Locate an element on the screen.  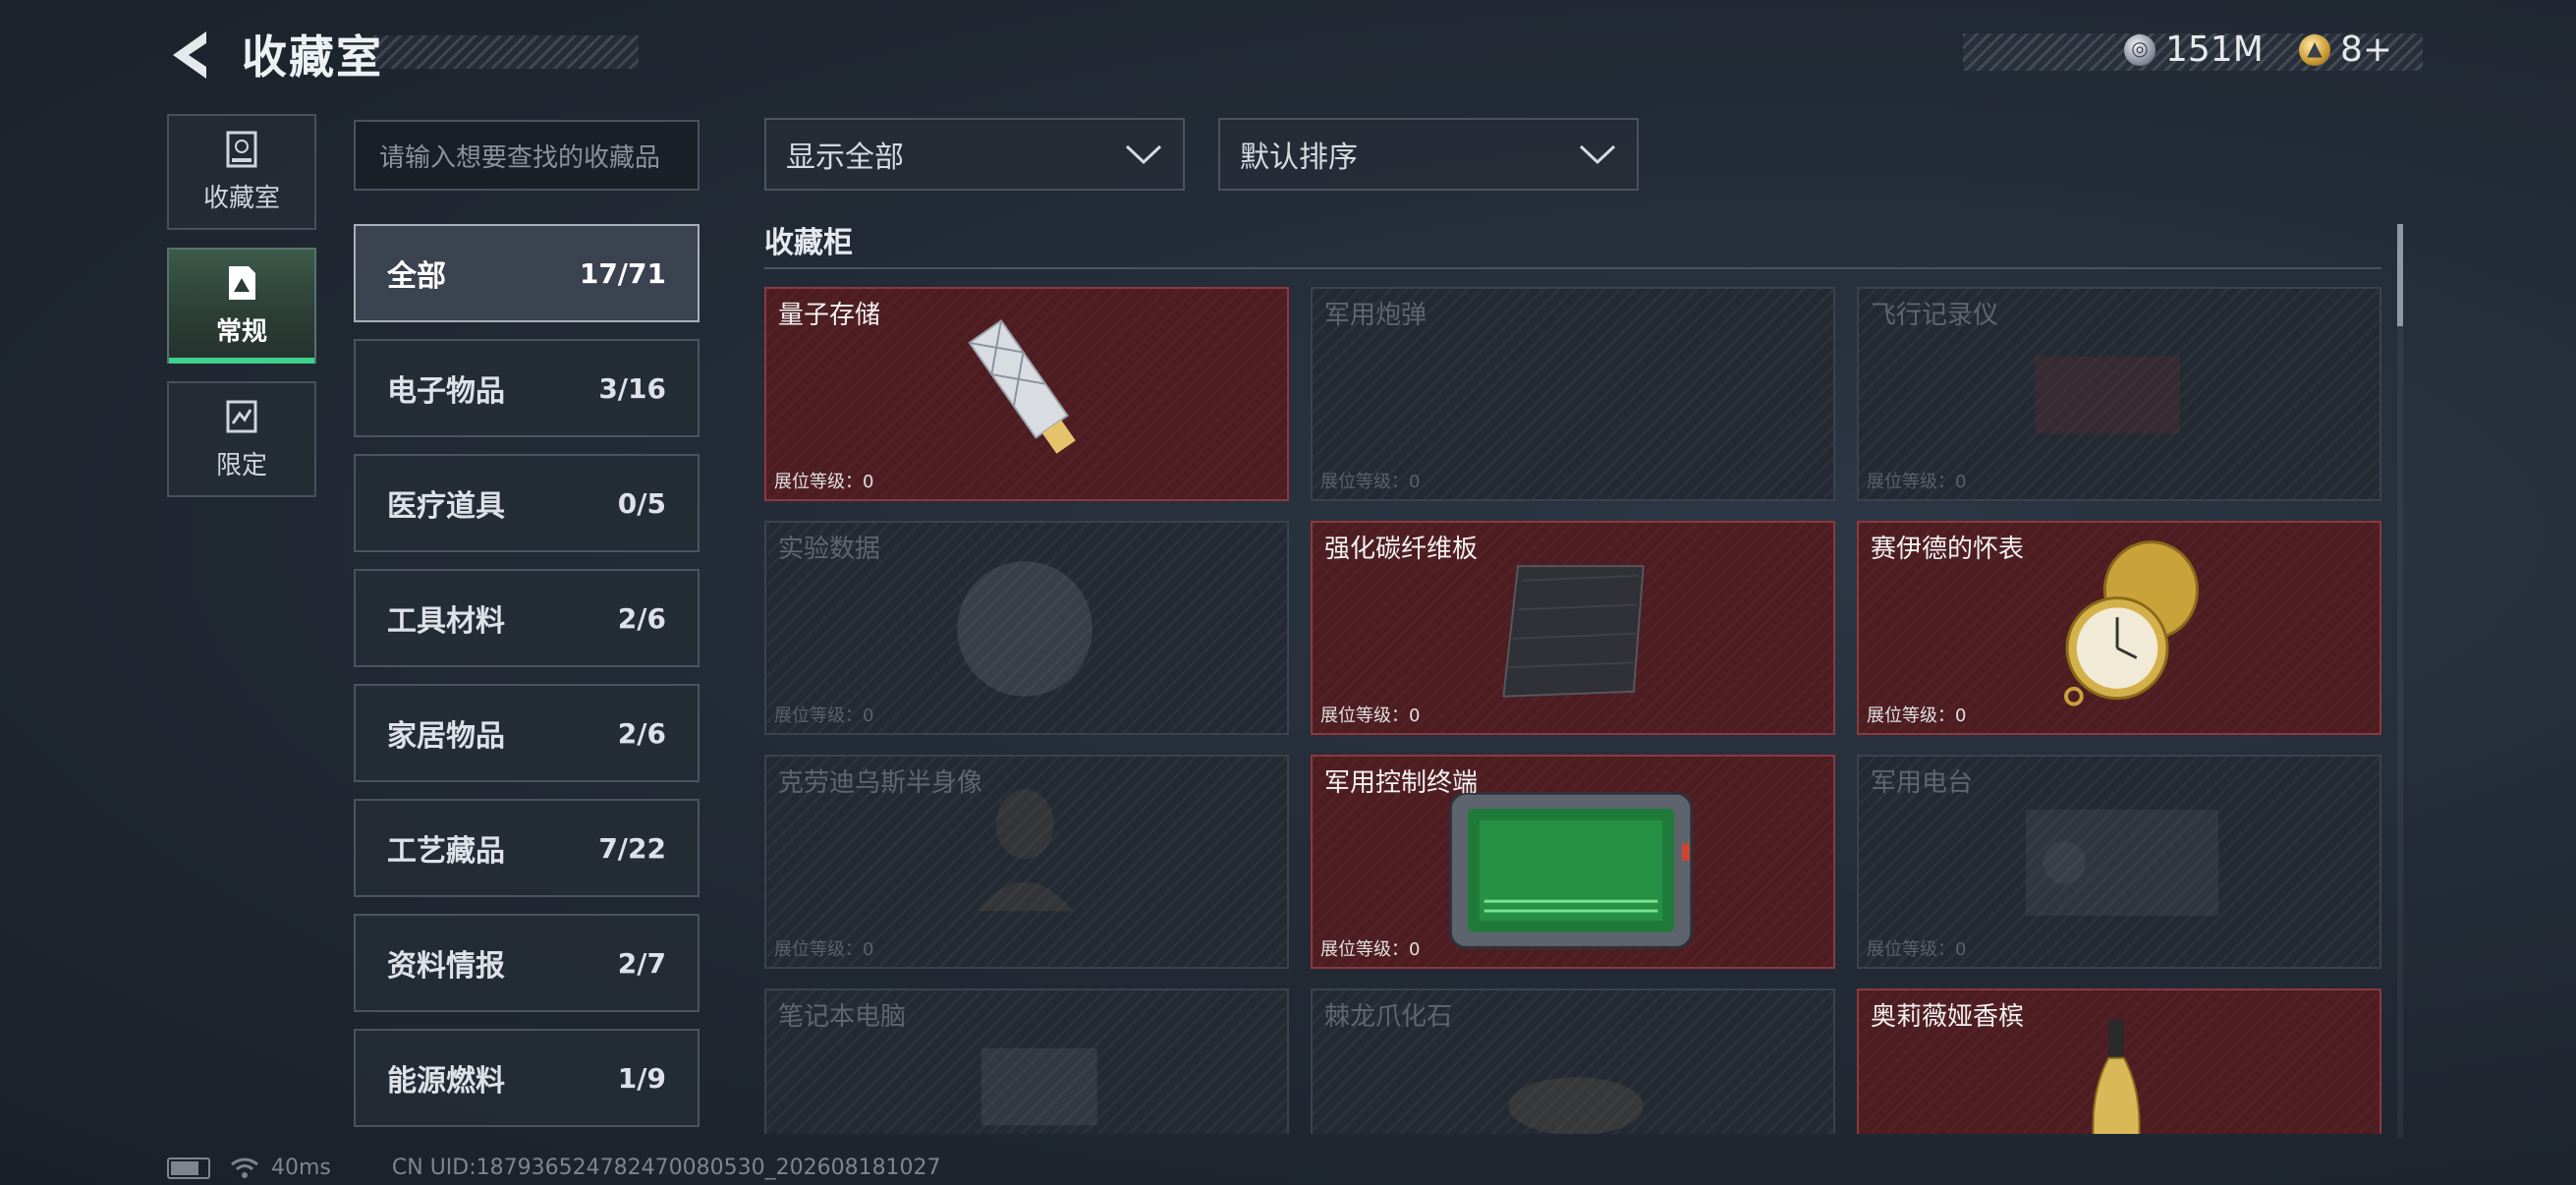
ping-value: 40ms is located at coordinates (301, 1168).